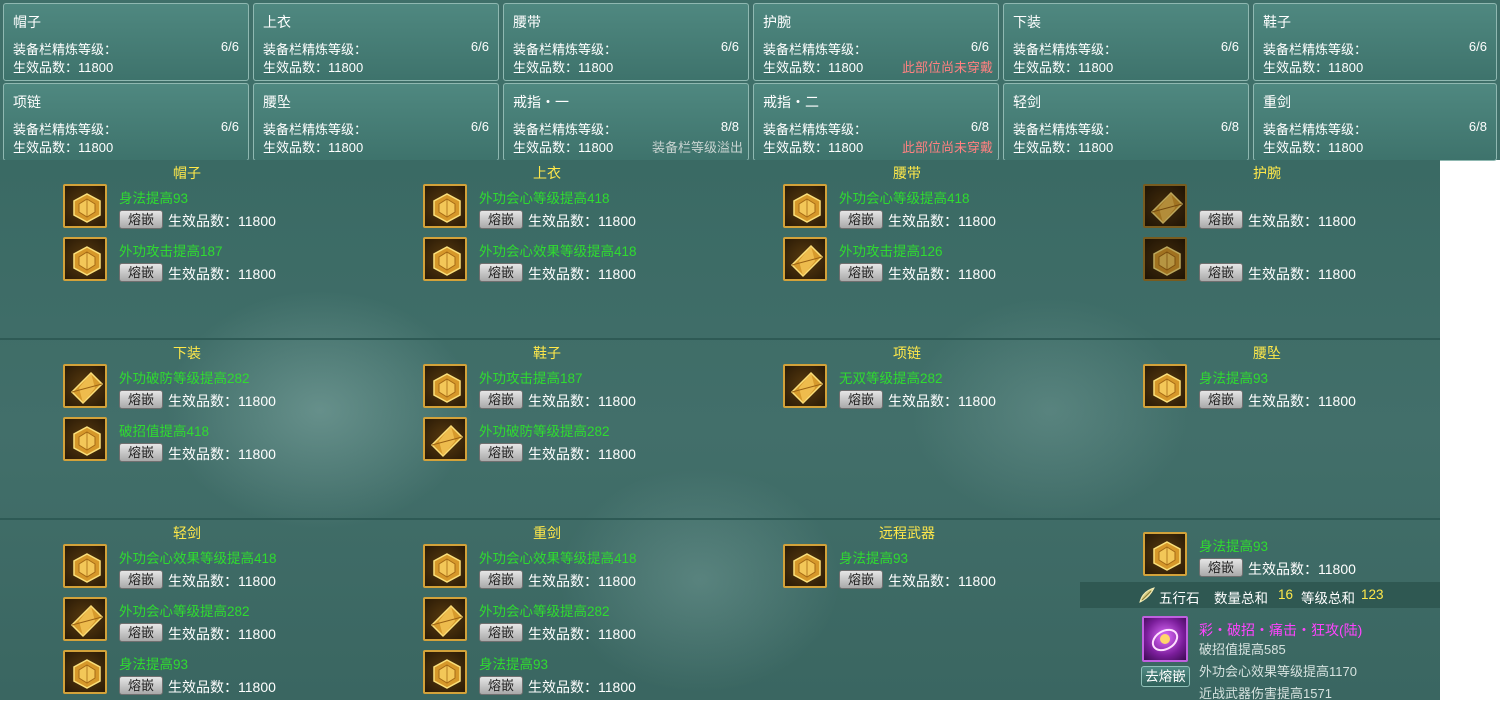  What do you see at coordinates (891, 251) in the screenshot?
I see `gem-effect-text: 外功攻击提高126` at bounding box center [891, 251].